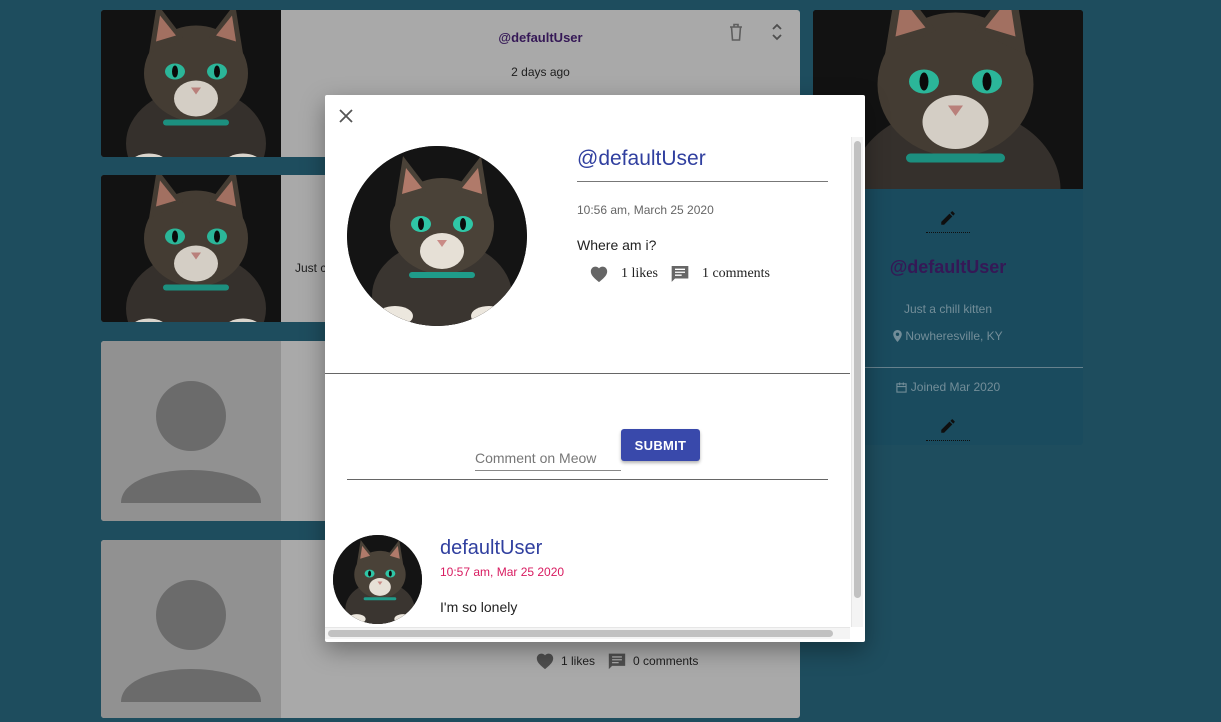 This screenshot has height=722, width=1221. What do you see at coordinates (377, 579) in the screenshot?
I see `comment-author-avatar` at bounding box center [377, 579].